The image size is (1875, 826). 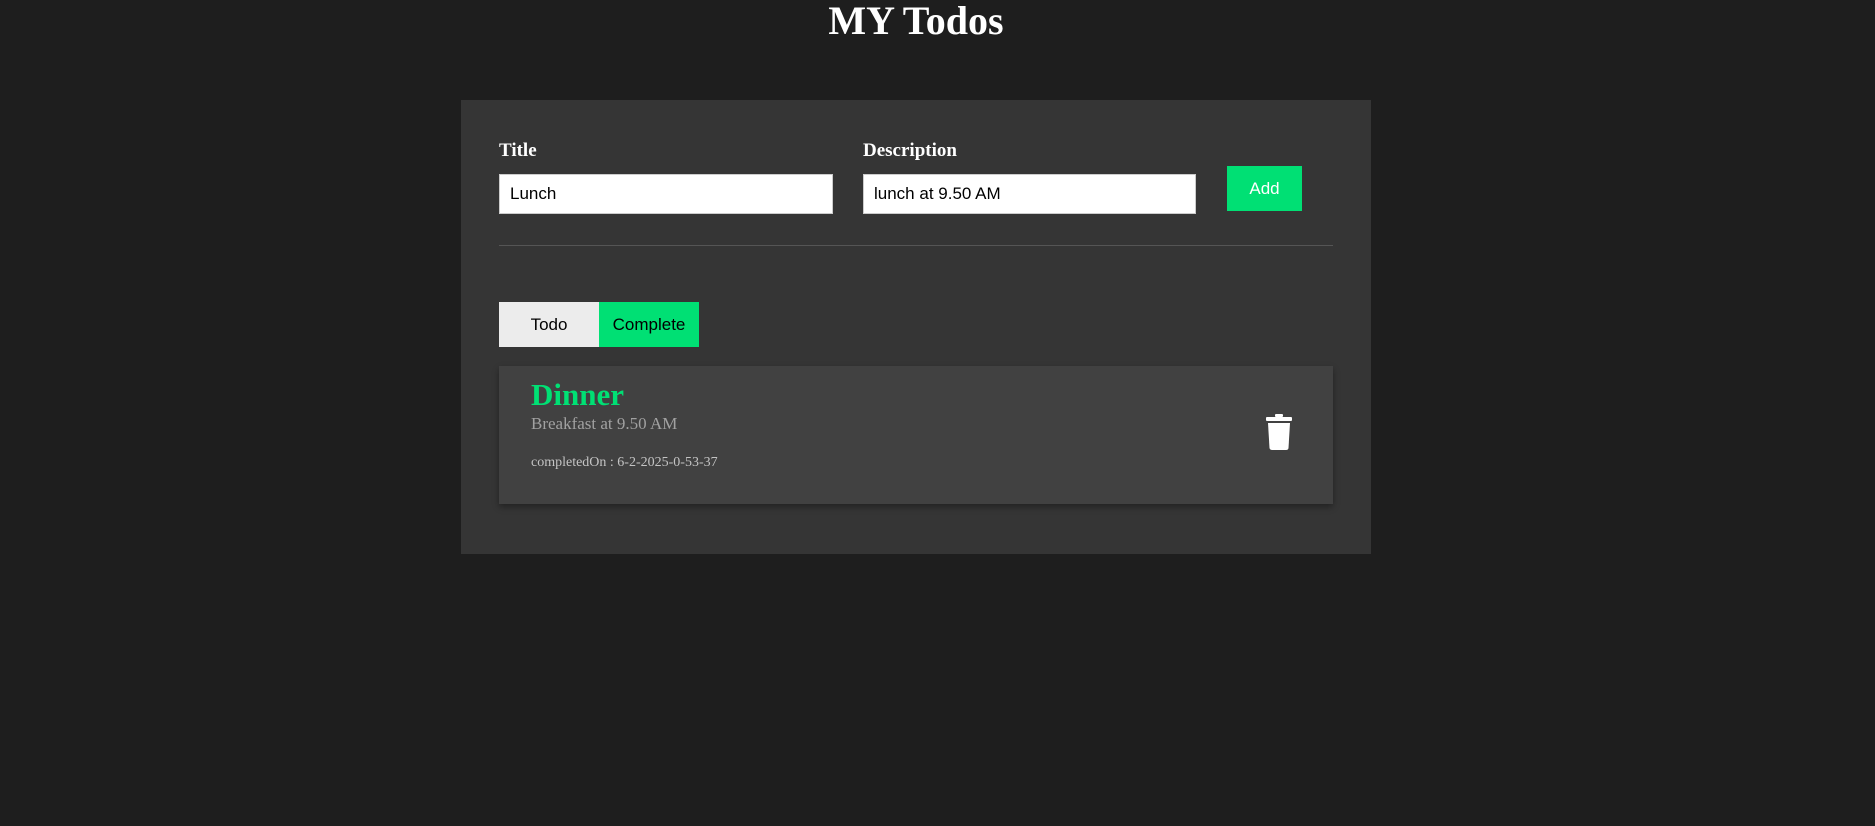 I want to click on description-label: Description, so click(x=910, y=150).